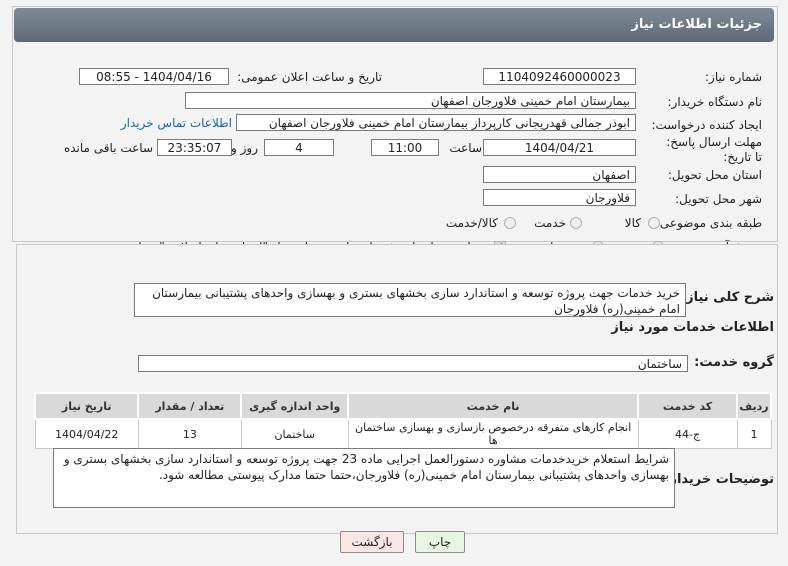  What do you see at coordinates (372, 542) in the screenshot?
I see `back-button: بازگشت` at bounding box center [372, 542].